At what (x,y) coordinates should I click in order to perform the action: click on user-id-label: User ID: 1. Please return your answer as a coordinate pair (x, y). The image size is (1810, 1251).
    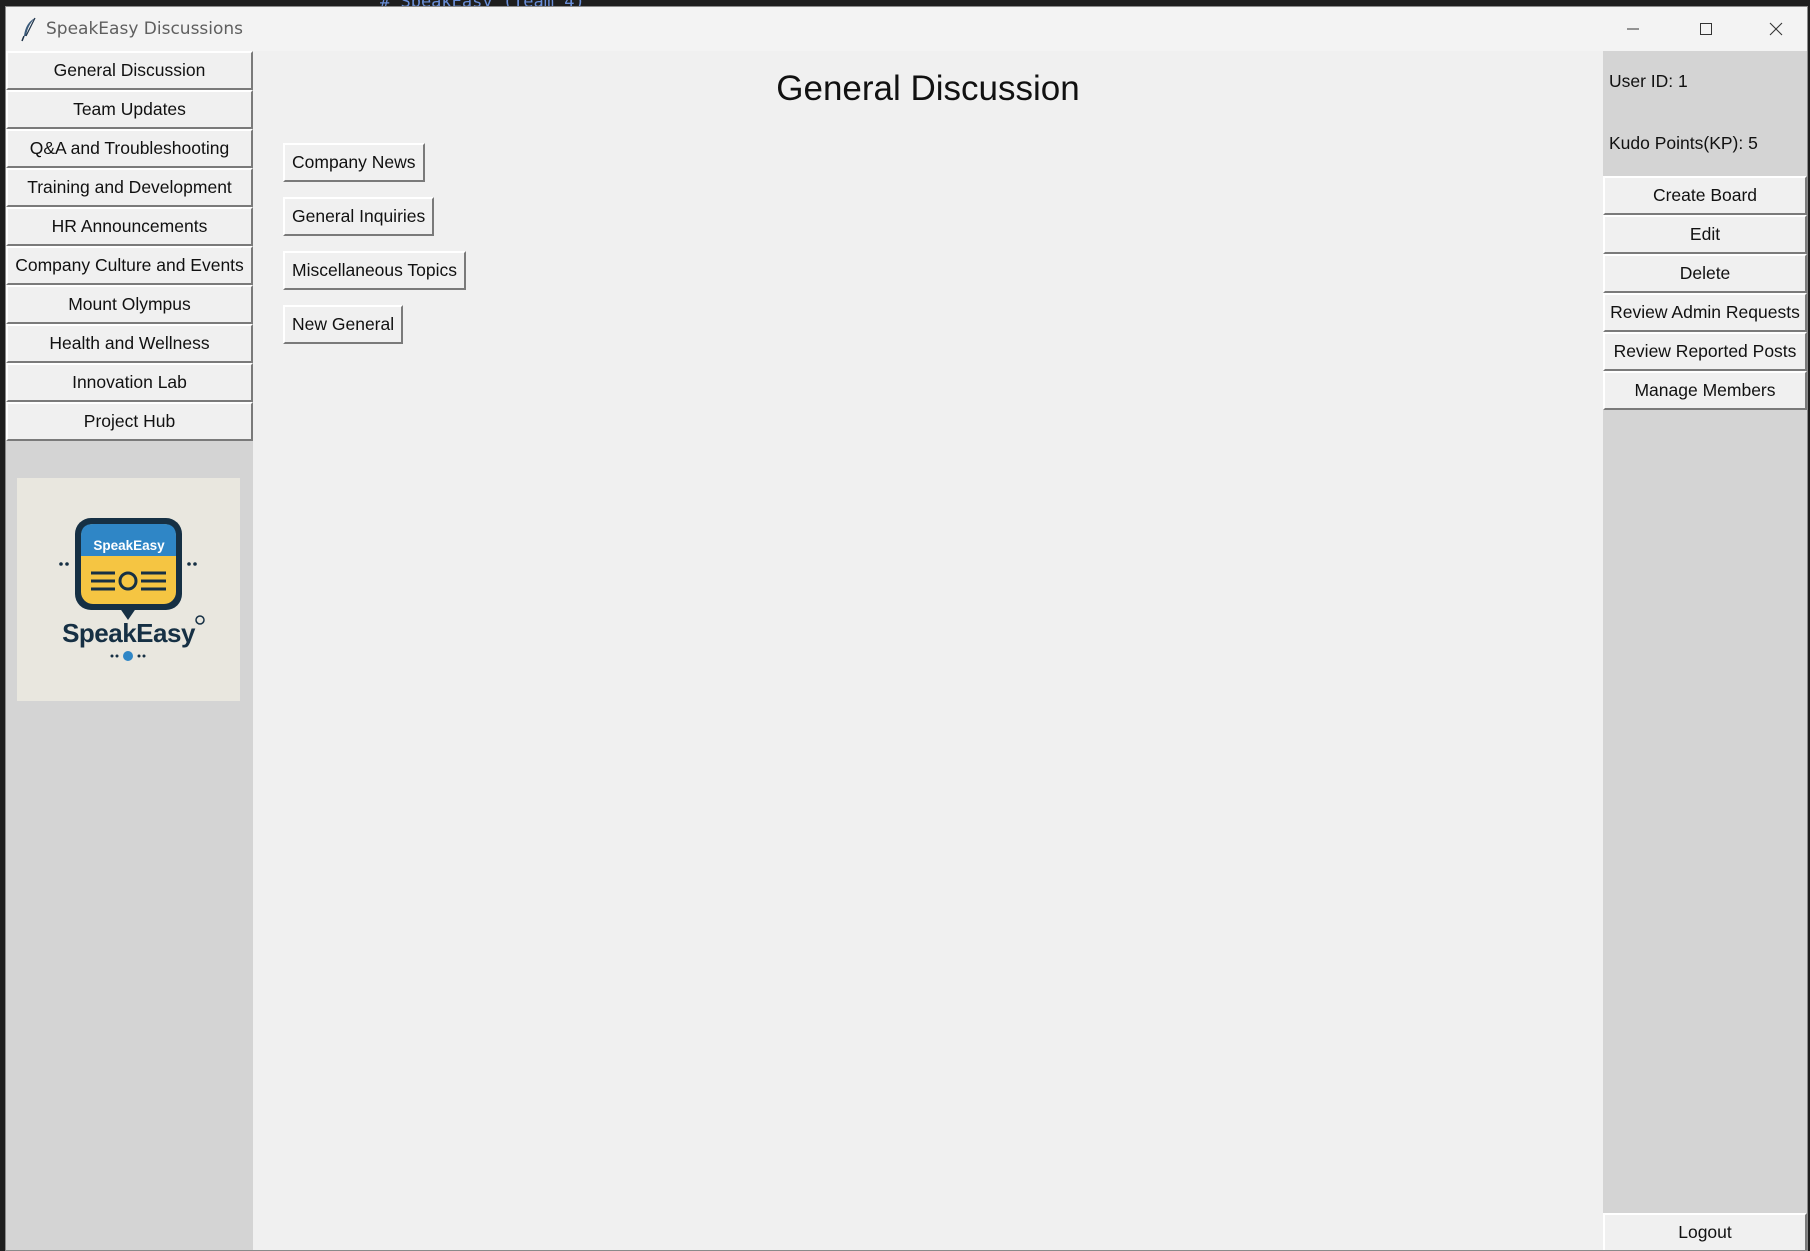
    Looking at the image, I should click on (1648, 81).